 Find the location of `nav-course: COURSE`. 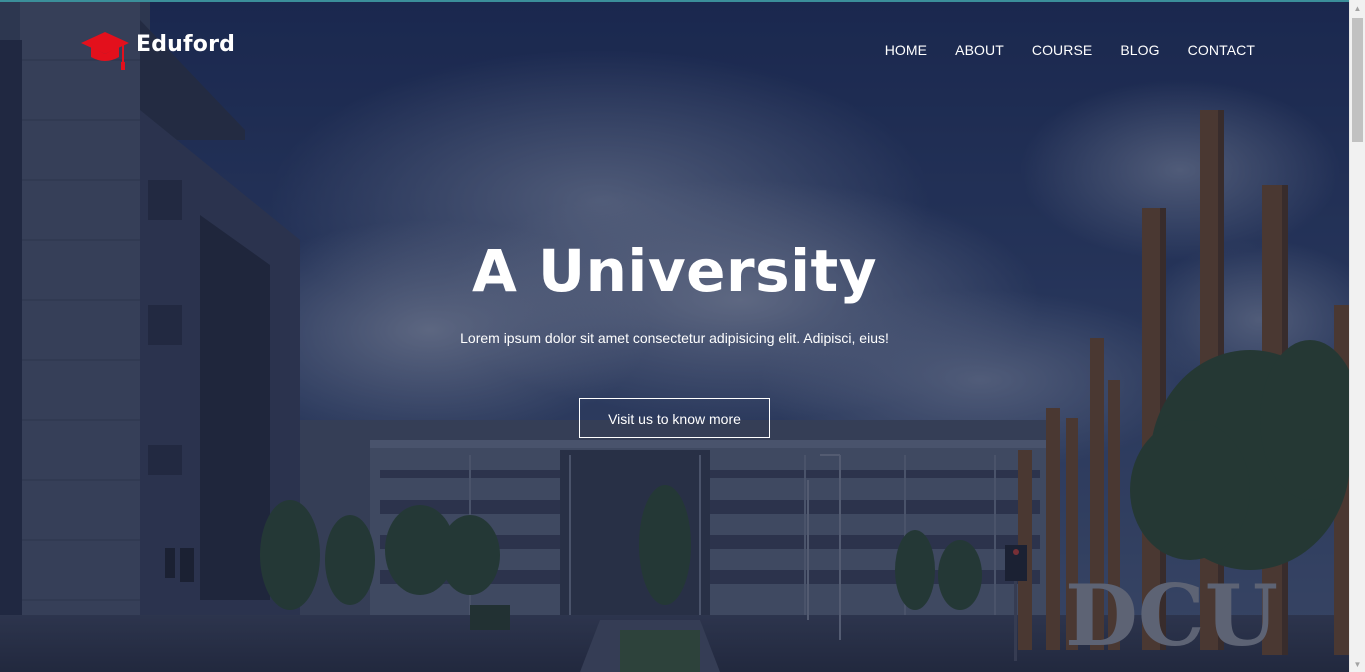

nav-course: COURSE is located at coordinates (1062, 50).